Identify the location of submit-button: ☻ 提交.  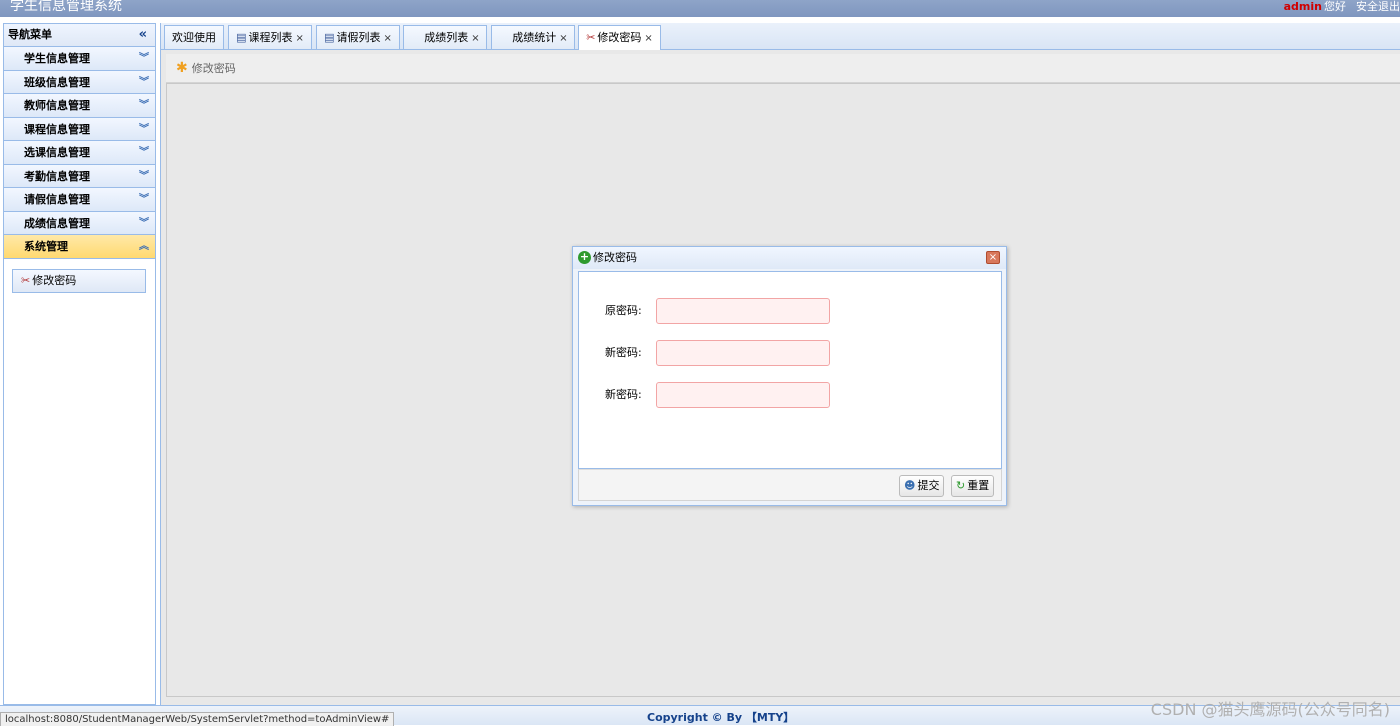
(922, 486).